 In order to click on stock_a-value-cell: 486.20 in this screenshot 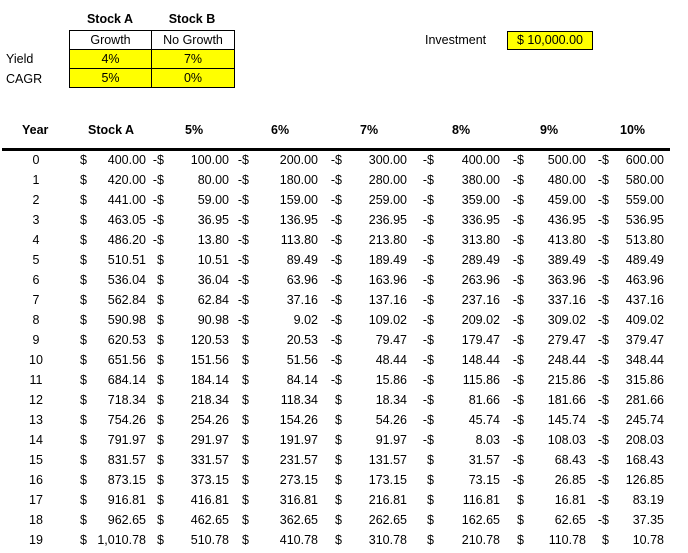, I will do `click(116, 240)`.